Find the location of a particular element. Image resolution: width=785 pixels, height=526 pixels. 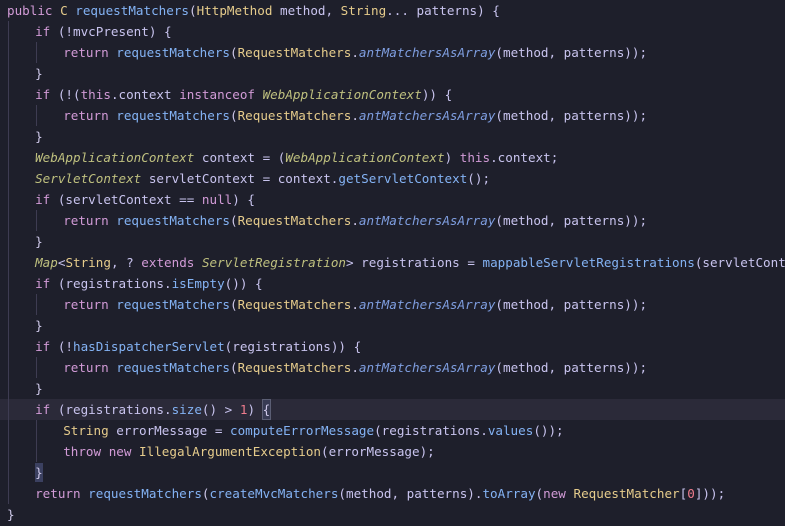

code-token: ) is located at coordinates (452, 157).